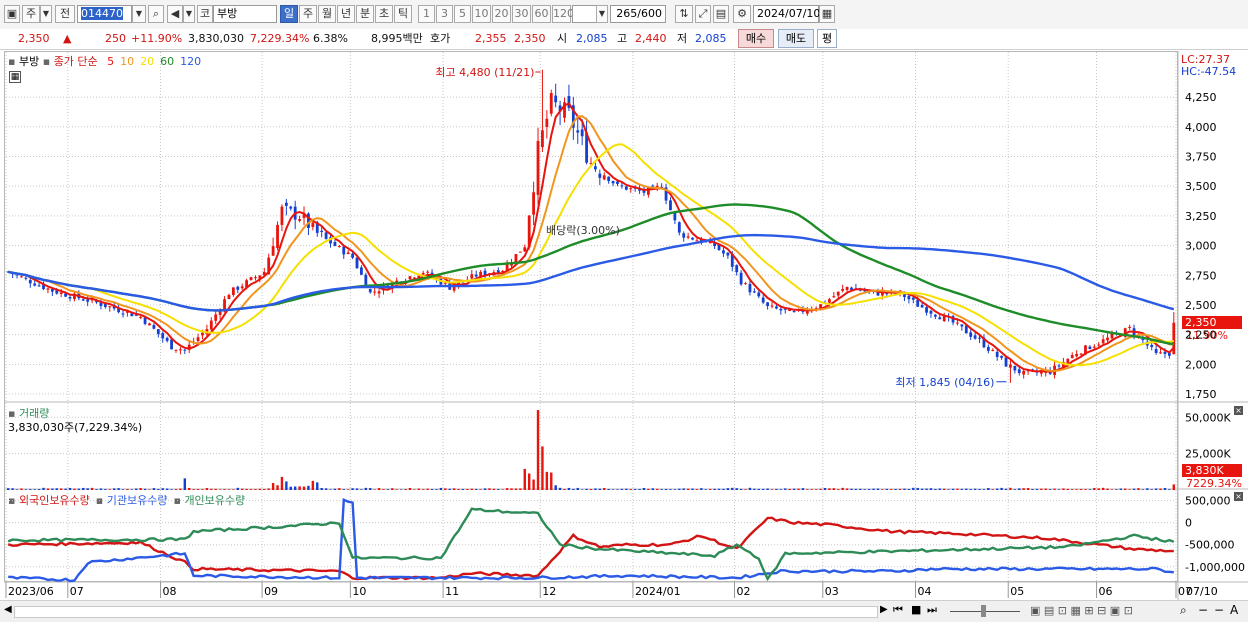  What do you see at coordinates (916, 609) in the screenshot?
I see `stop-icon: ■` at bounding box center [916, 609].